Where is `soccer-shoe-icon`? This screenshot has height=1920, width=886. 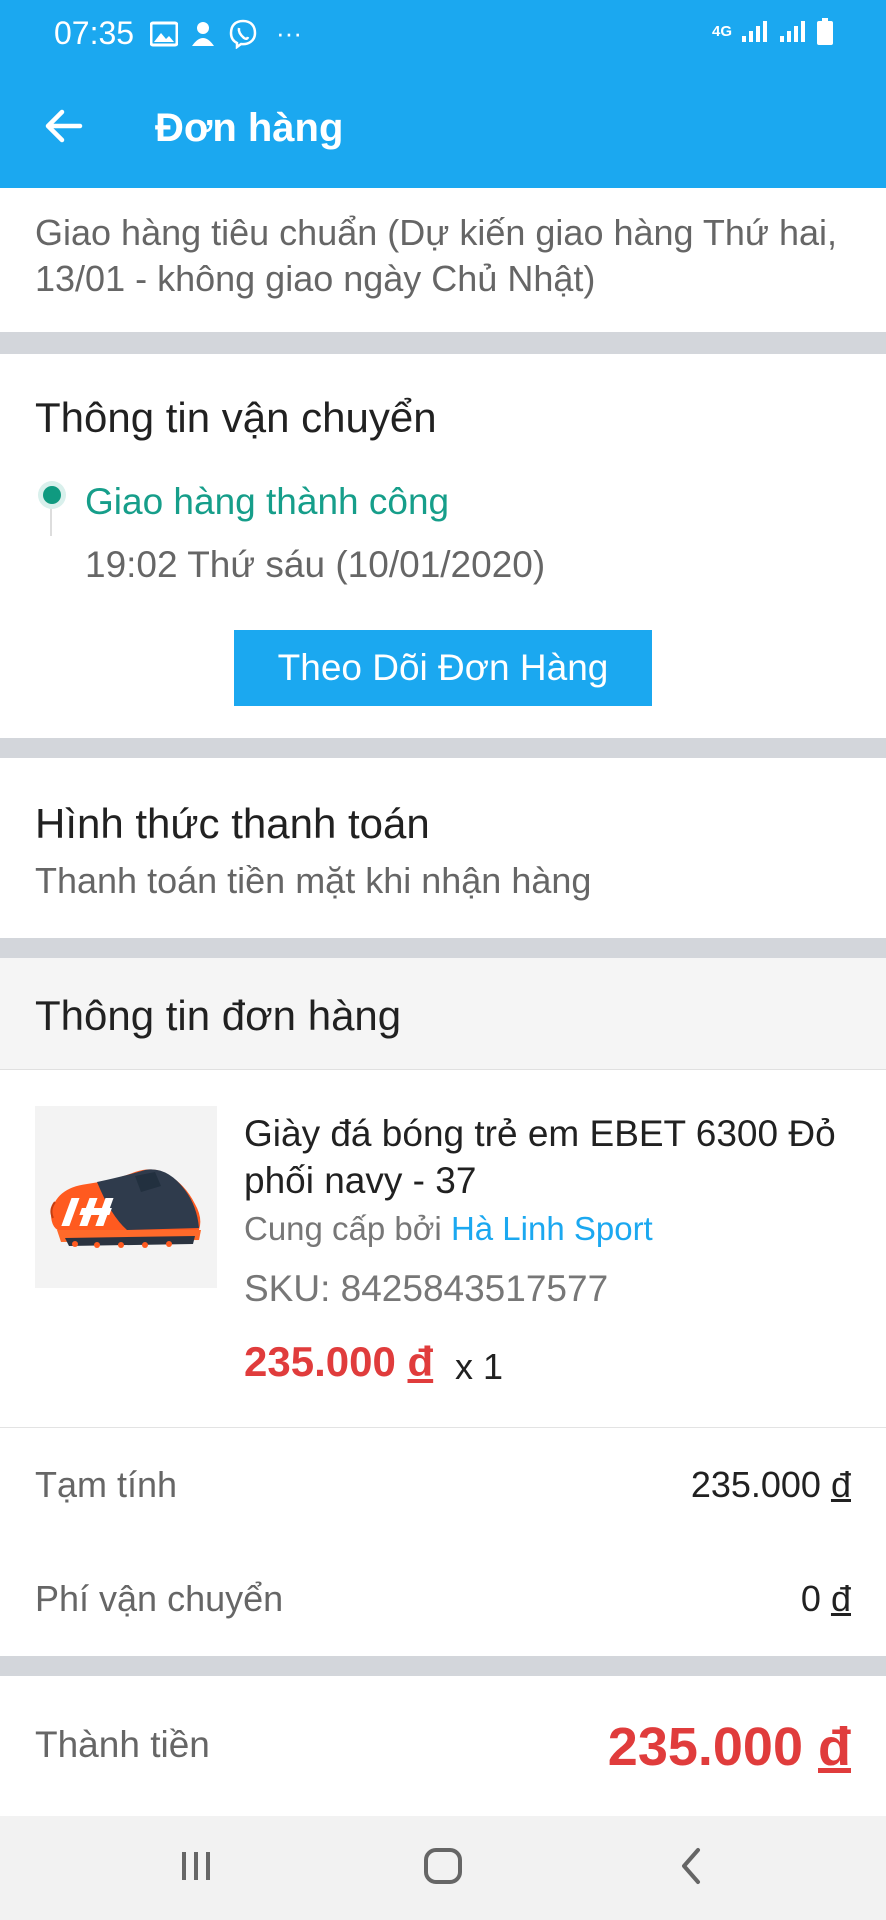
soccer-shoe-icon is located at coordinates (126, 1197).